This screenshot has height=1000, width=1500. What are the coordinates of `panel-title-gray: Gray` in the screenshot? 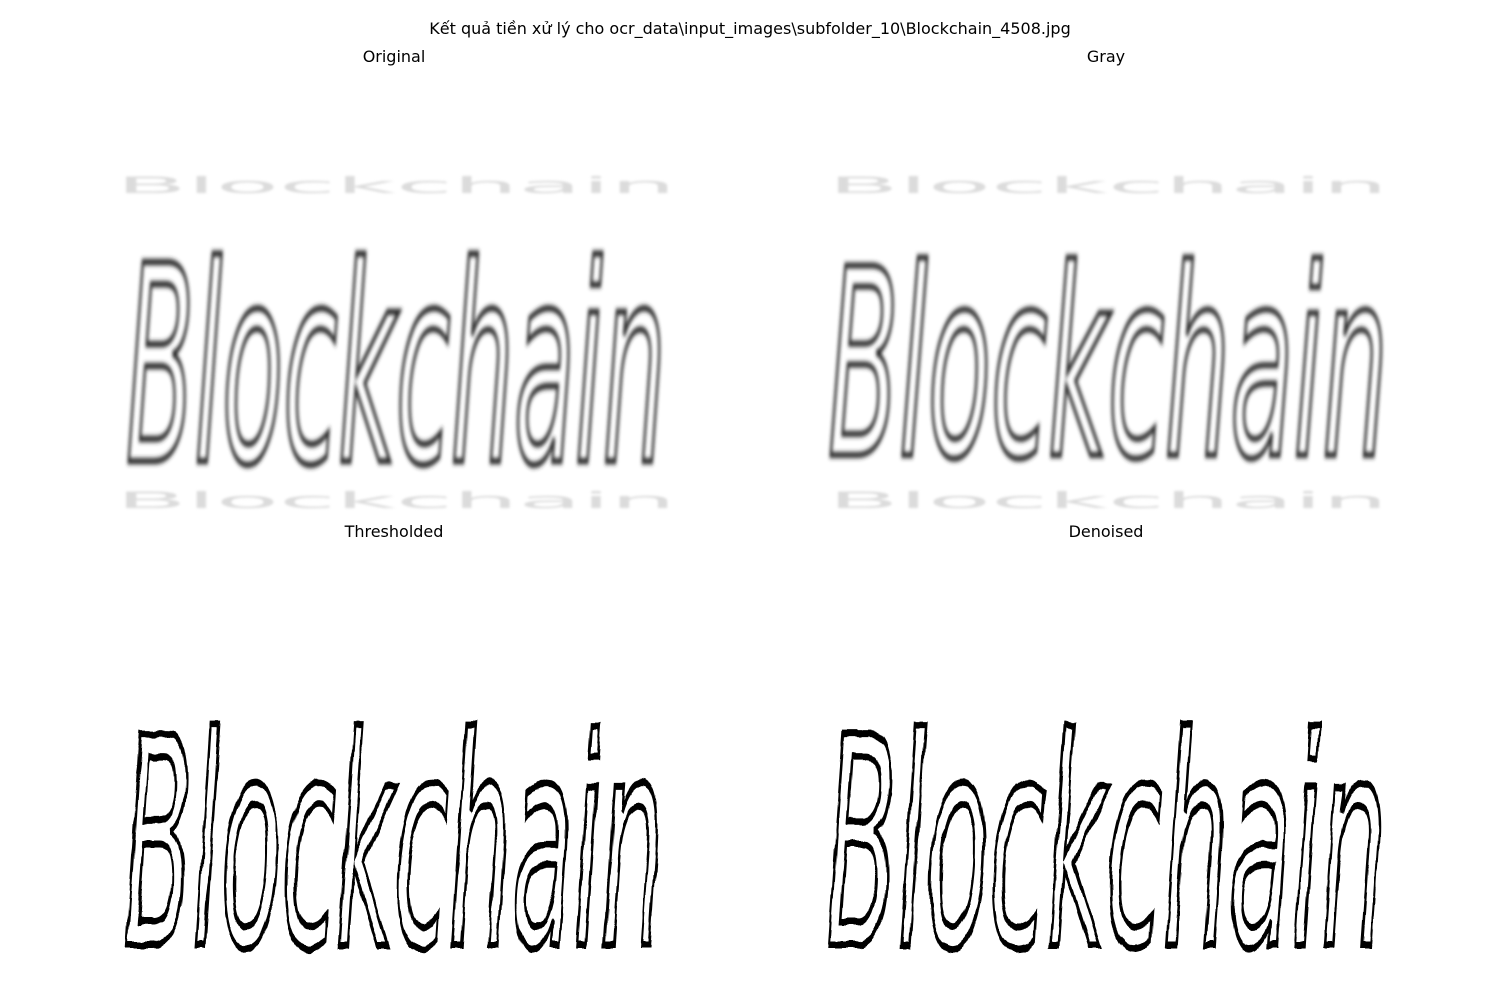 It's located at (1106, 56).